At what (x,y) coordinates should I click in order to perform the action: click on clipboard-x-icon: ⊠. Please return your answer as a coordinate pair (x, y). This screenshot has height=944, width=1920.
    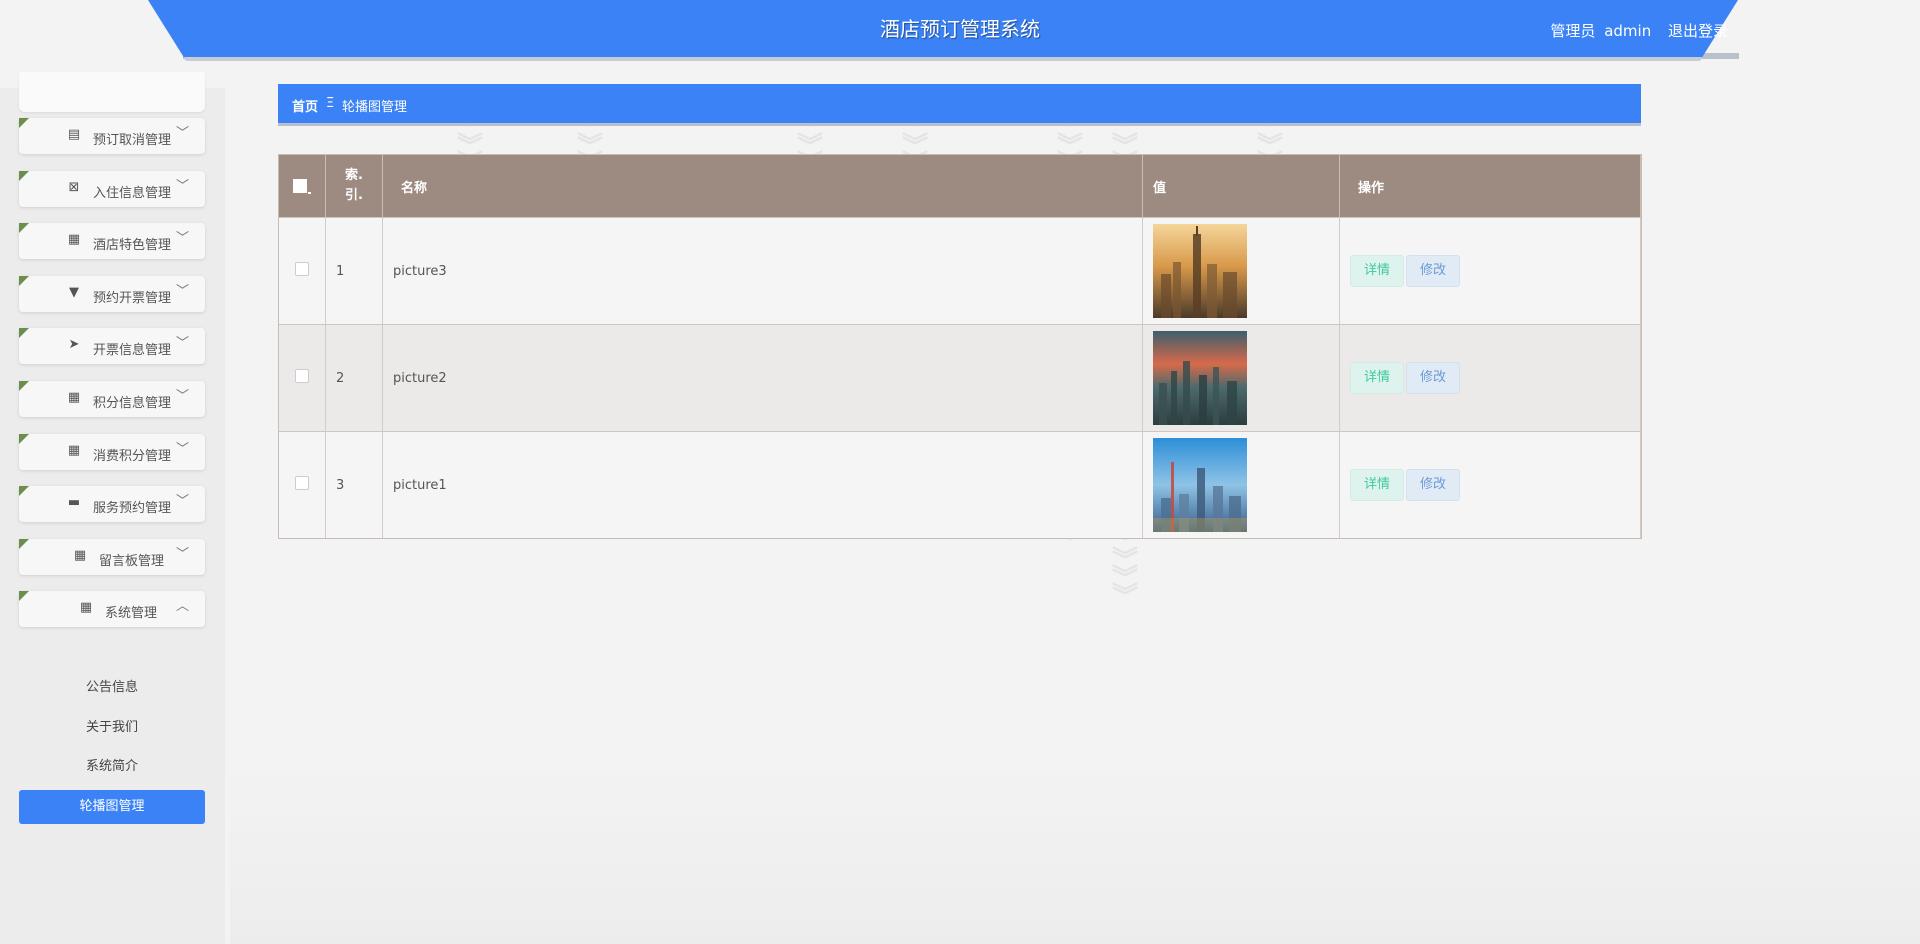
    Looking at the image, I should click on (74, 187).